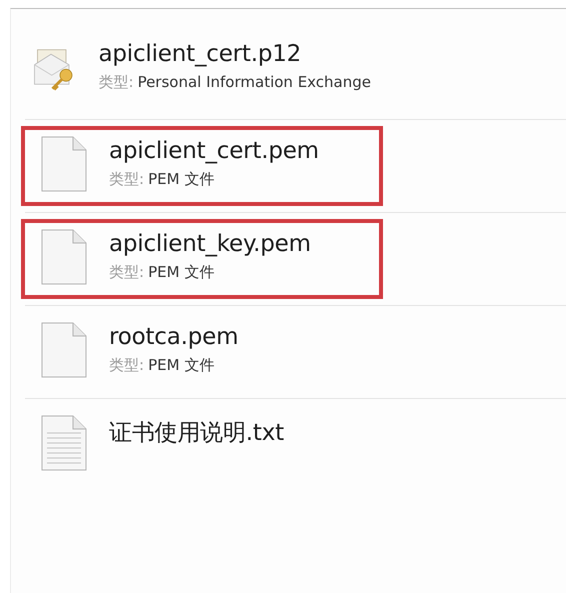  Describe the element at coordinates (64, 443) in the screenshot. I see `text-file-icon` at that location.